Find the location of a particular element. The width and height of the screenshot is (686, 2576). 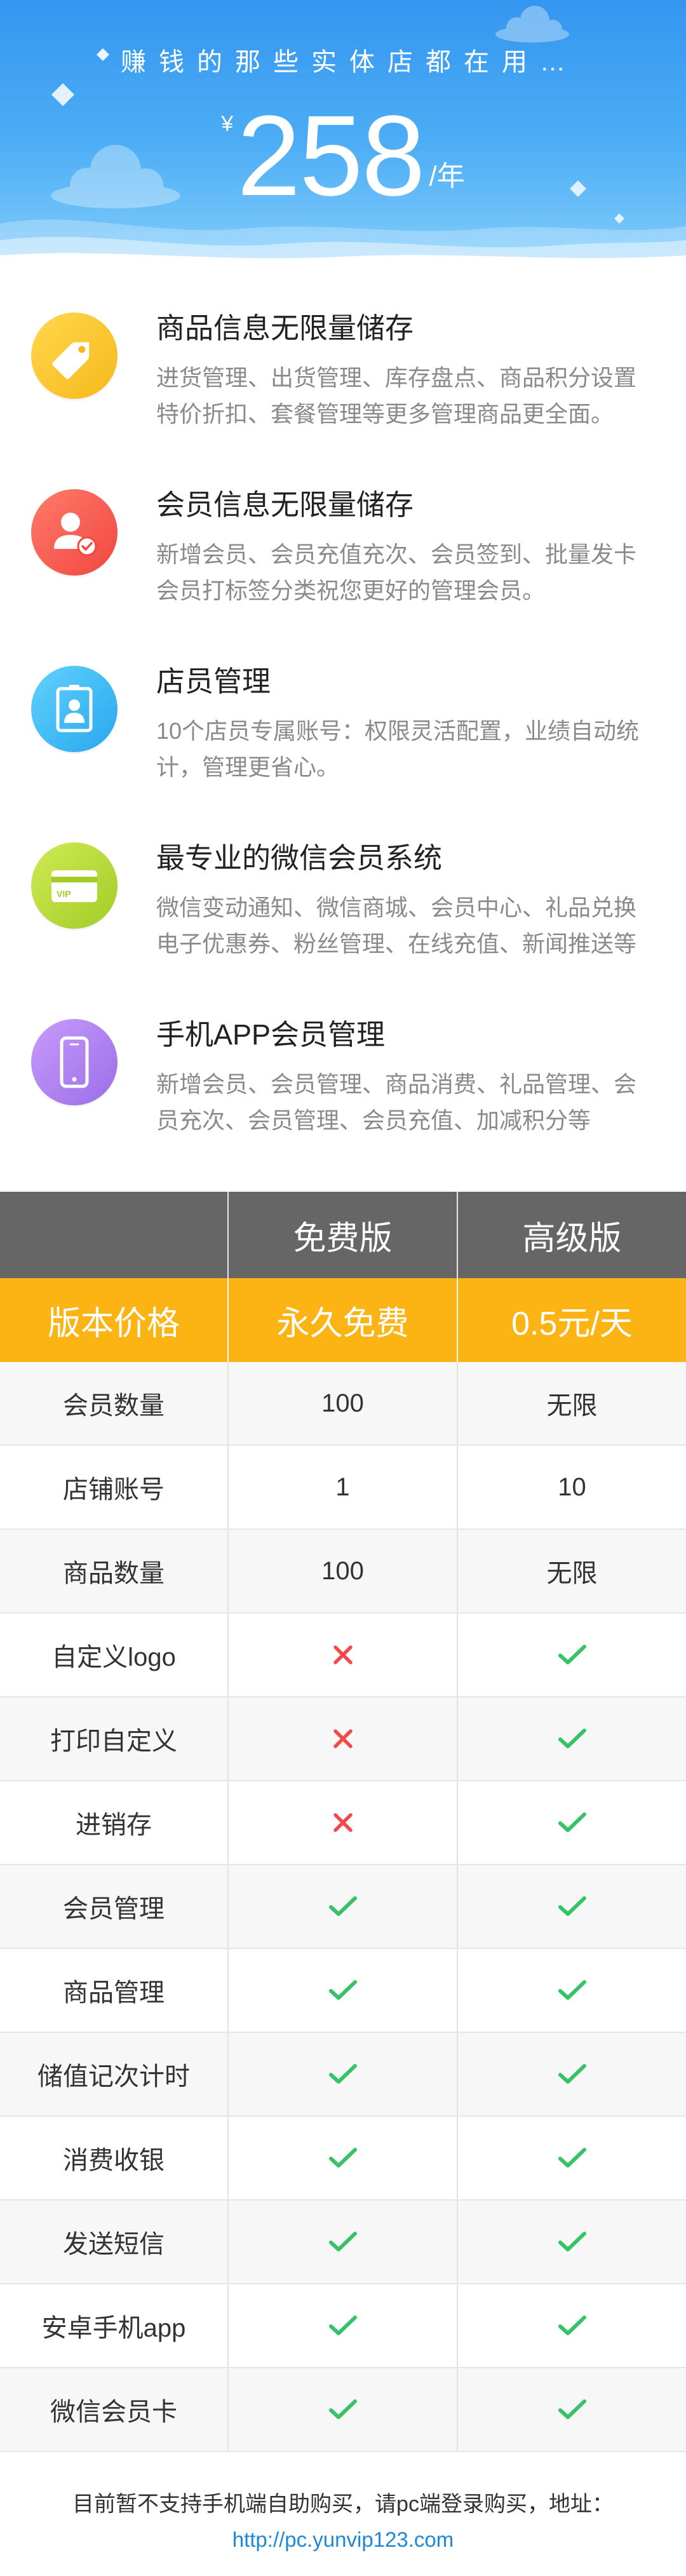

premium-plan-price: 0.5元/天 is located at coordinates (571, 1320).